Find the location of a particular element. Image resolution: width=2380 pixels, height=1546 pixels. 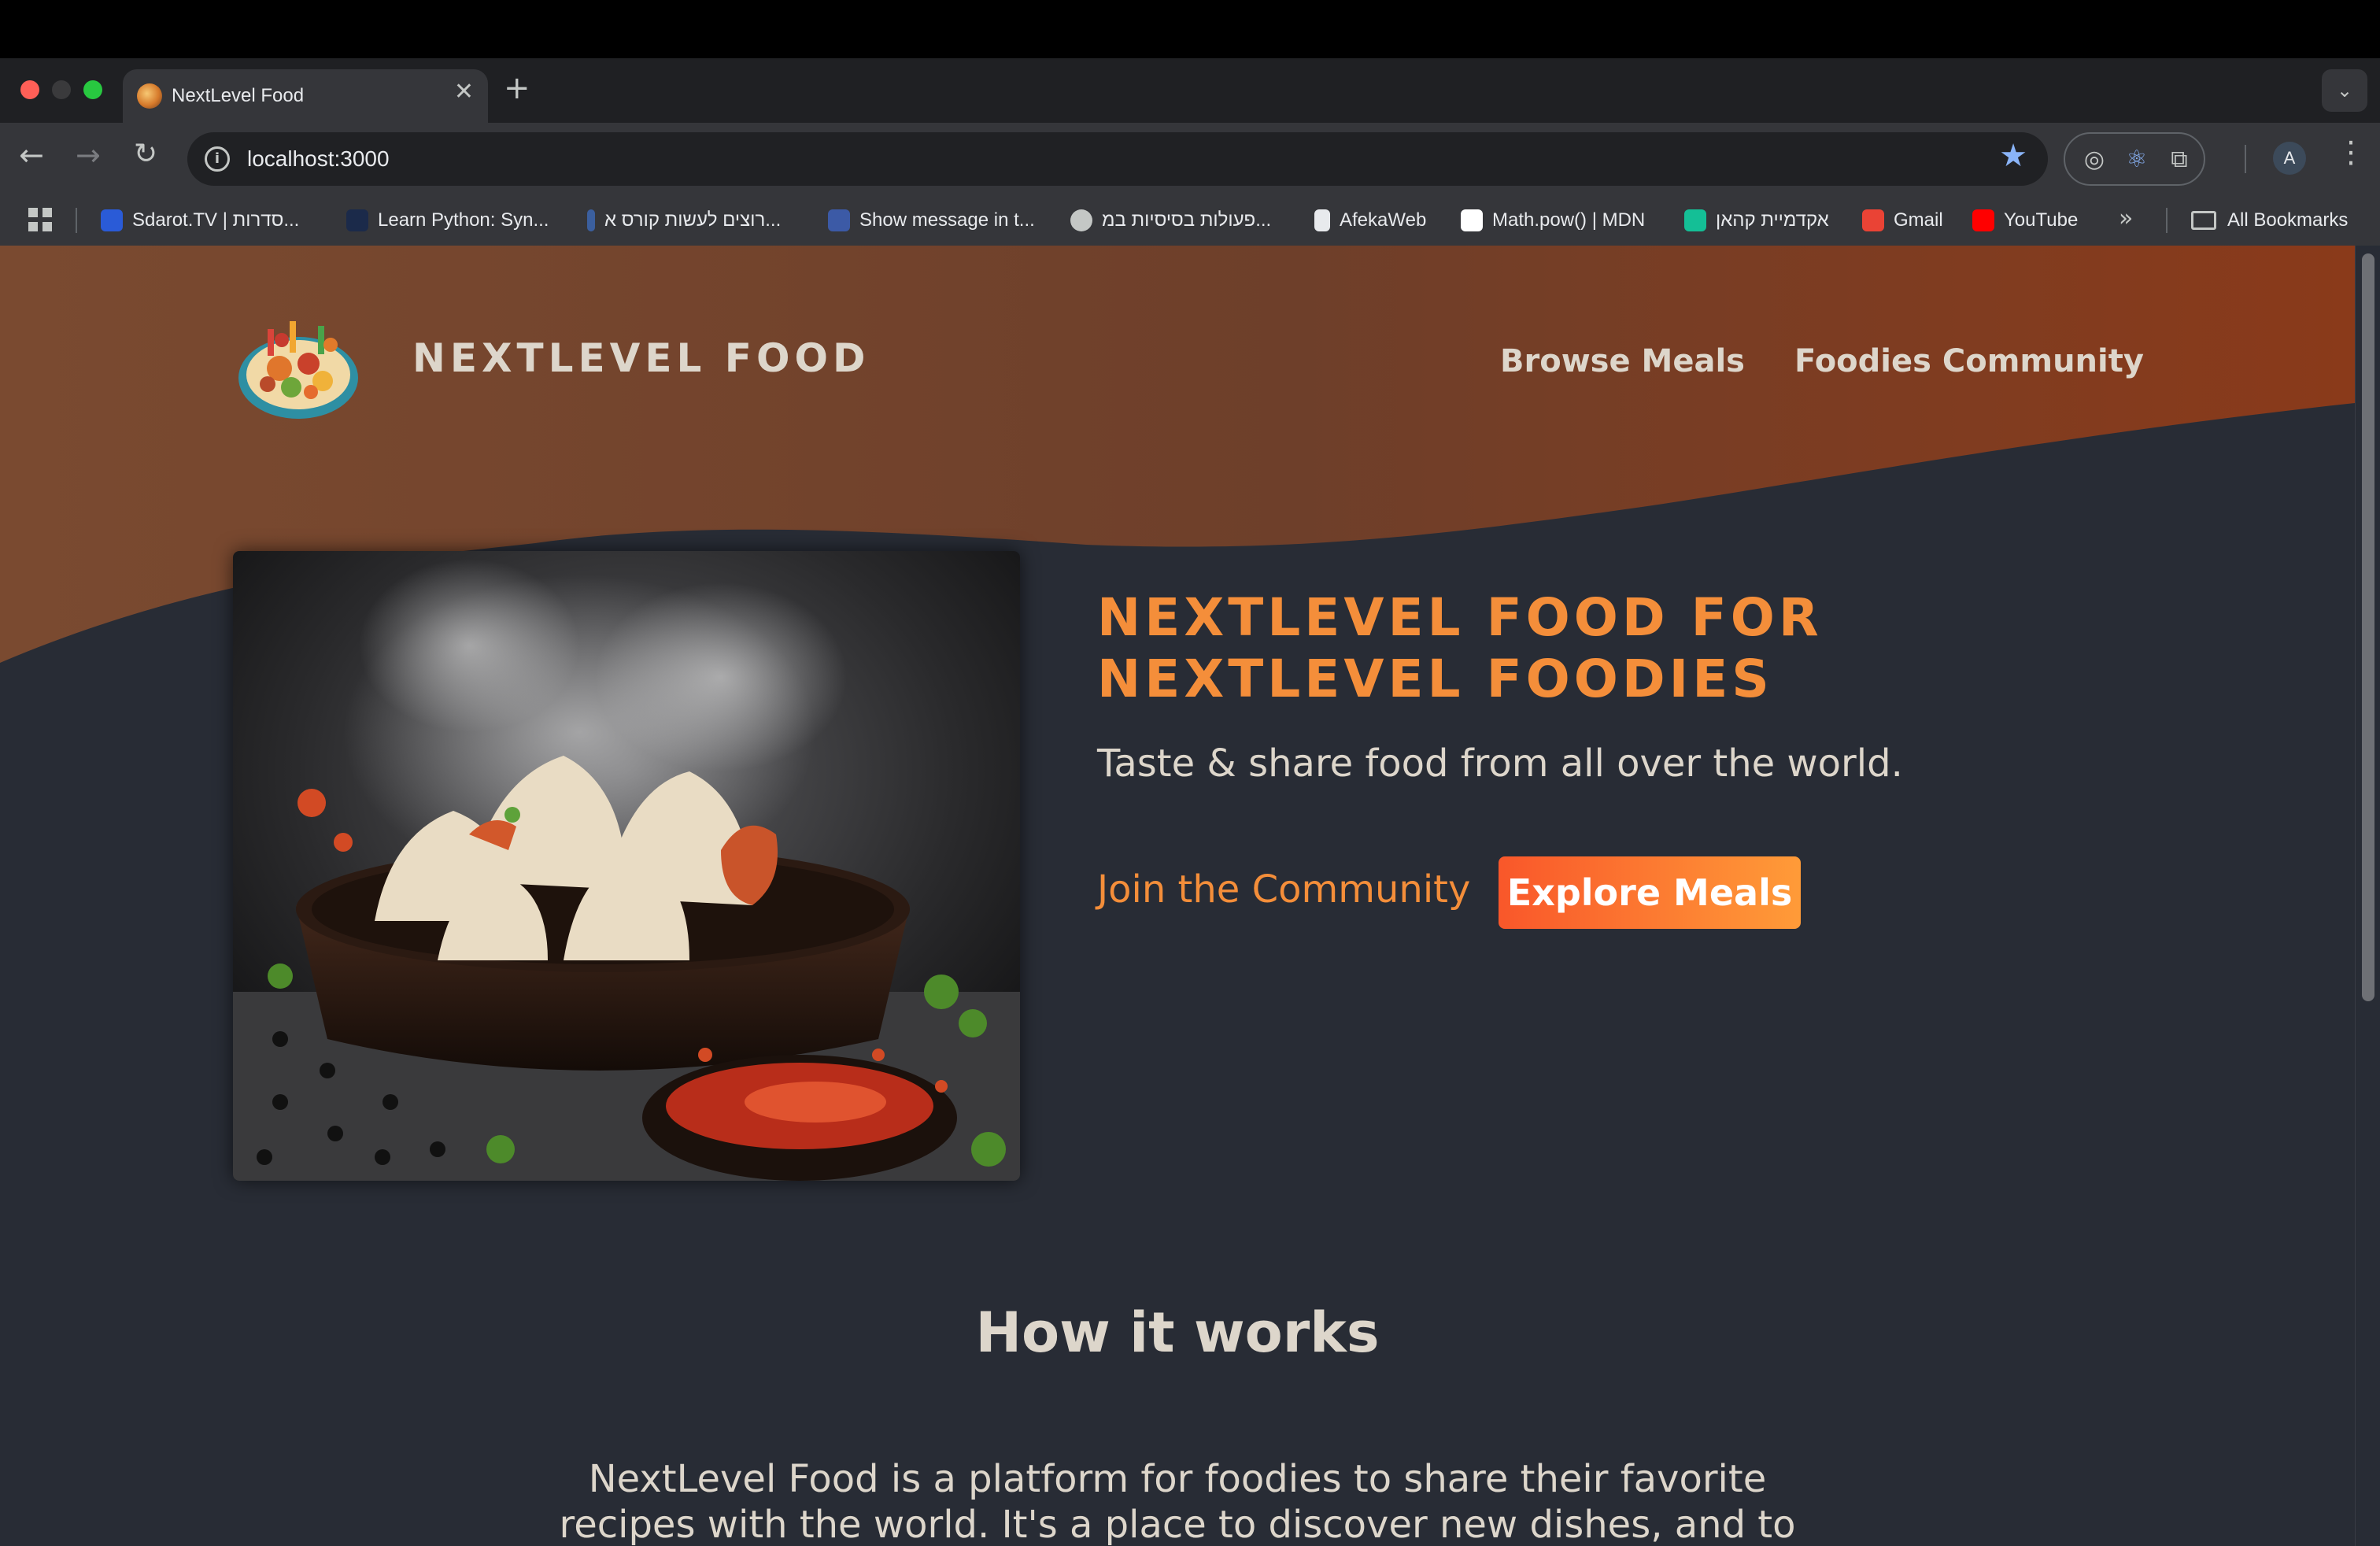

maximize-window-button is located at coordinates (92, 89).